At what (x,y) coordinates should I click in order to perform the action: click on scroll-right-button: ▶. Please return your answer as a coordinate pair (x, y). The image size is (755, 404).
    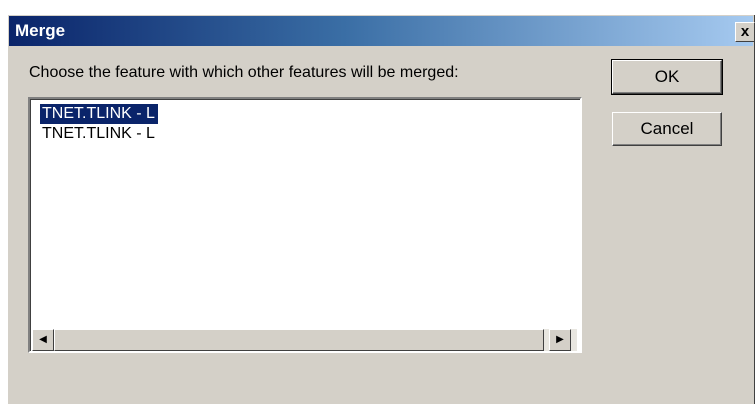
    Looking at the image, I should click on (560, 340).